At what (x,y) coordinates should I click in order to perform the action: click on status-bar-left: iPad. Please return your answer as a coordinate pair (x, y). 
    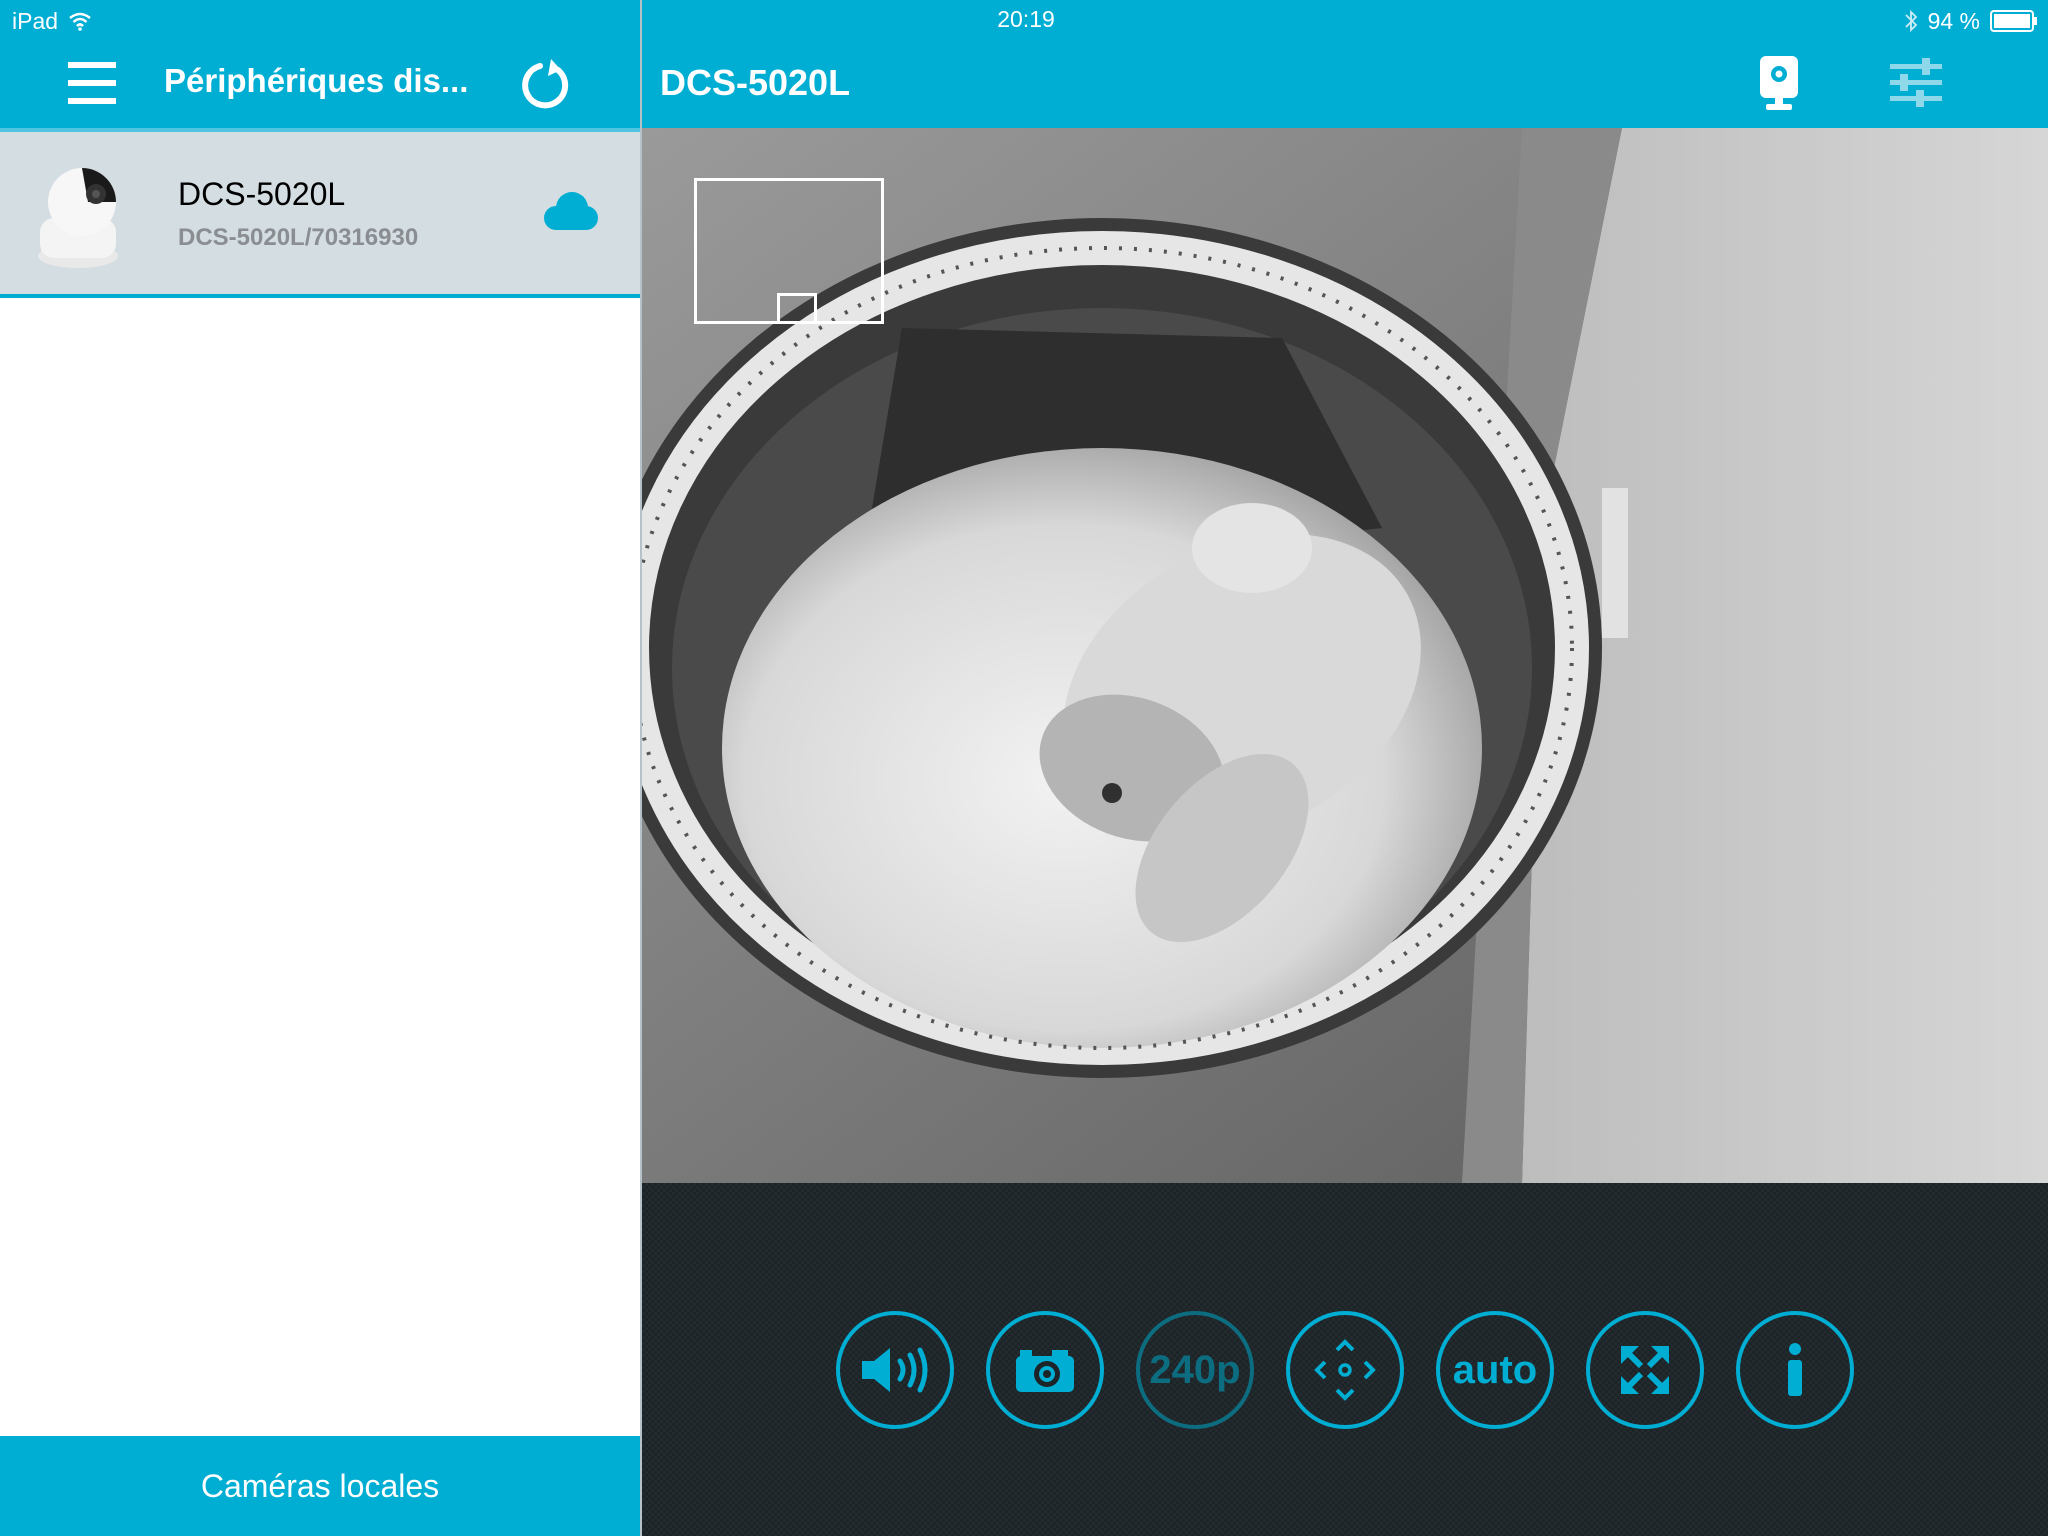
    Looking at the image, I should click on (52, 21).